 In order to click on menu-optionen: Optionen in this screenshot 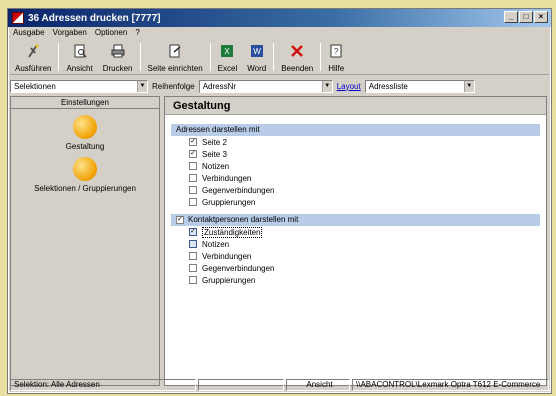, I will do `click(111, 34)`.